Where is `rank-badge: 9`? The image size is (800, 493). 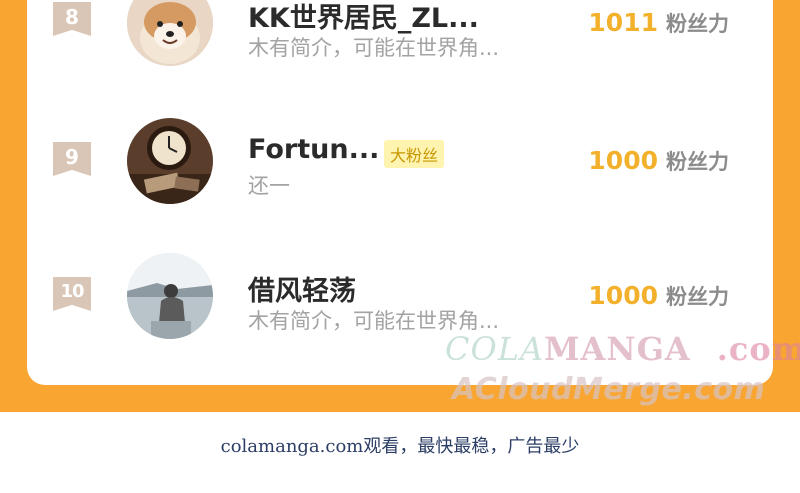 rank-badge: 9 is located at coordinates (72, 159).